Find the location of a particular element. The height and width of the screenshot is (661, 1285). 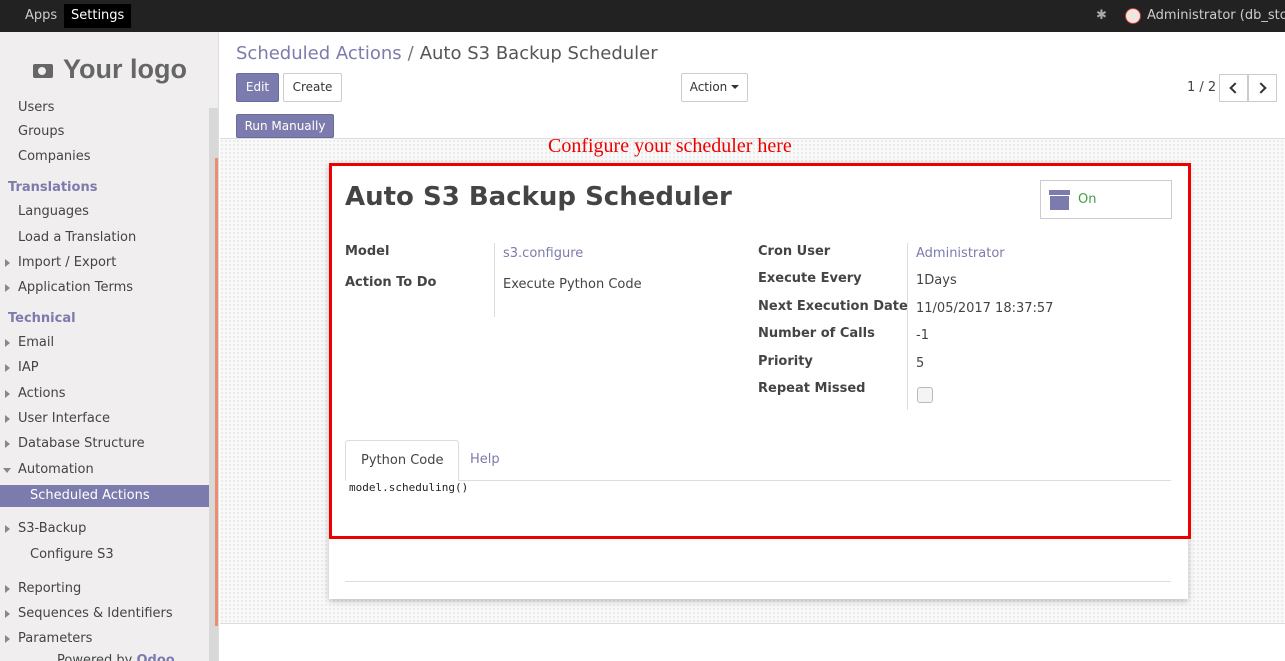

sidebar-item-database-structure: Database Structure is located at coordinates (75, 444).